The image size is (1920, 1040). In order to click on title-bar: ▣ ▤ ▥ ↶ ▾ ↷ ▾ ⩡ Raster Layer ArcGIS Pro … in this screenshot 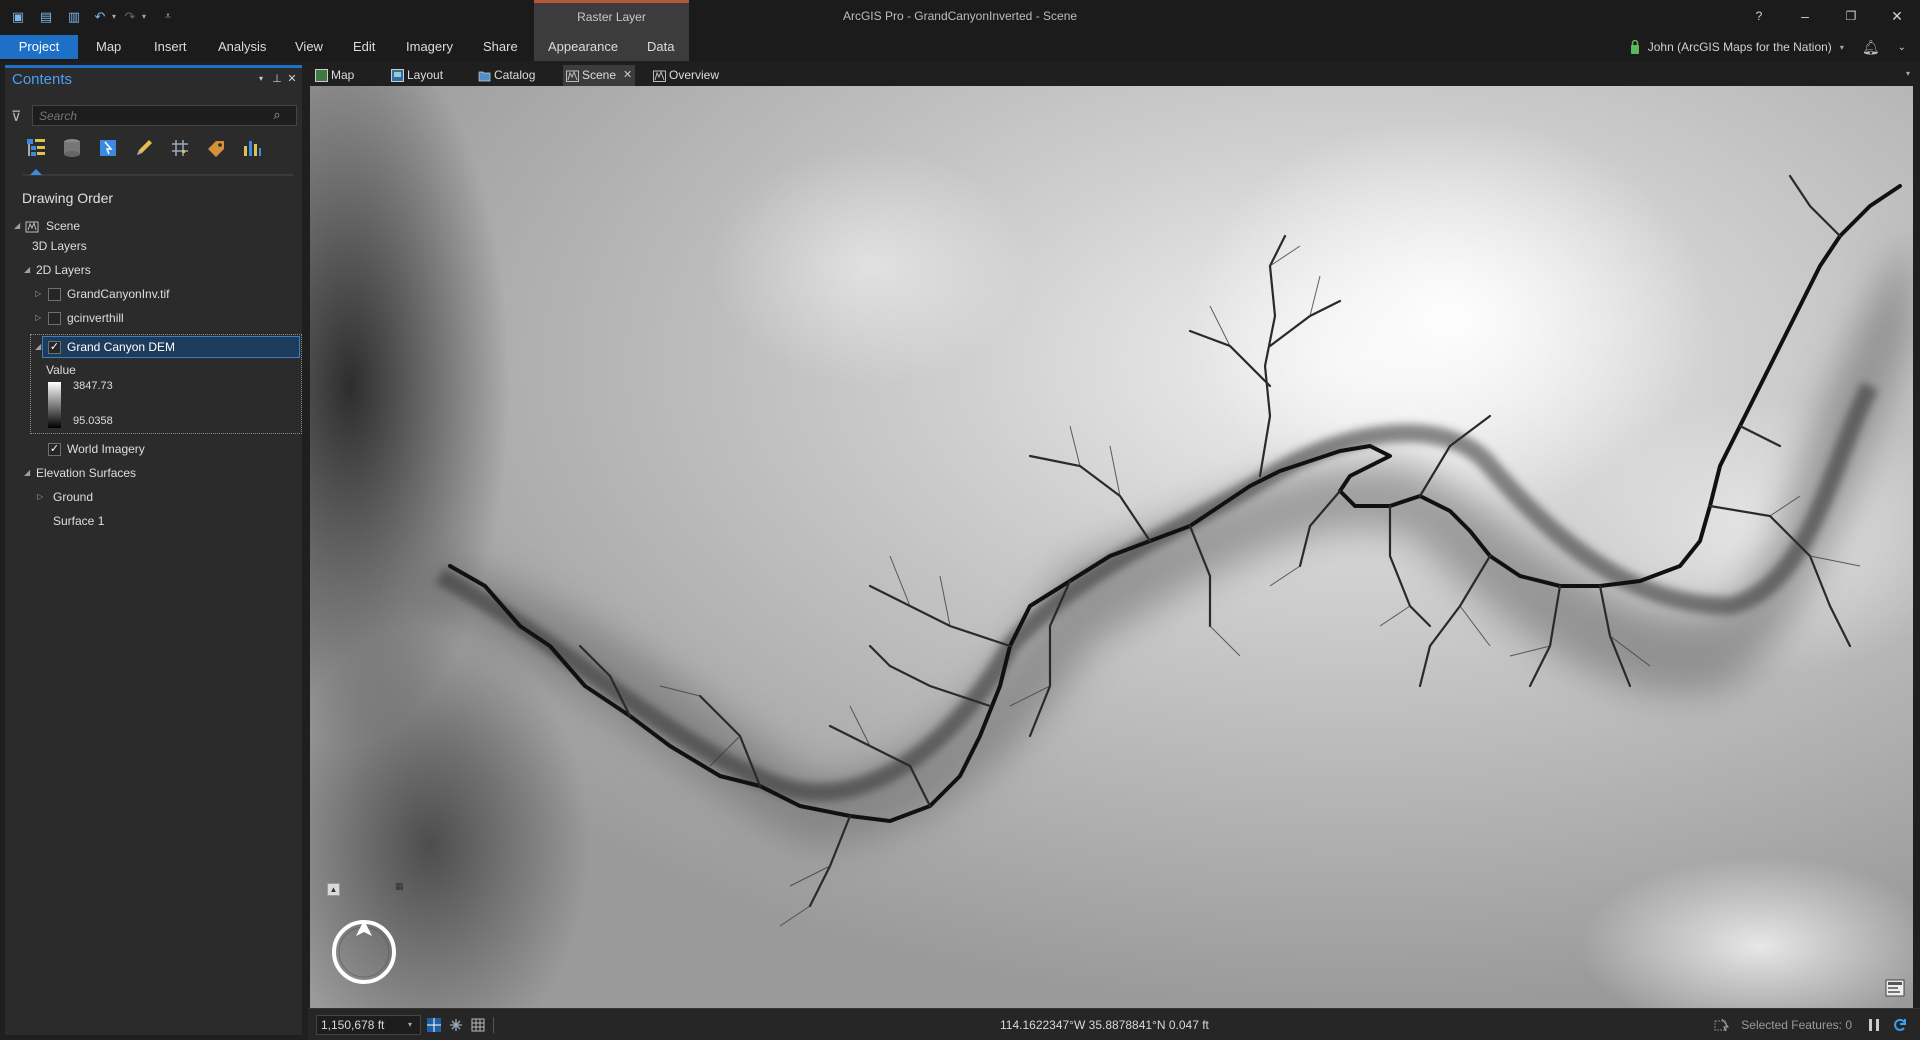, I will do `click(960, 16)`.